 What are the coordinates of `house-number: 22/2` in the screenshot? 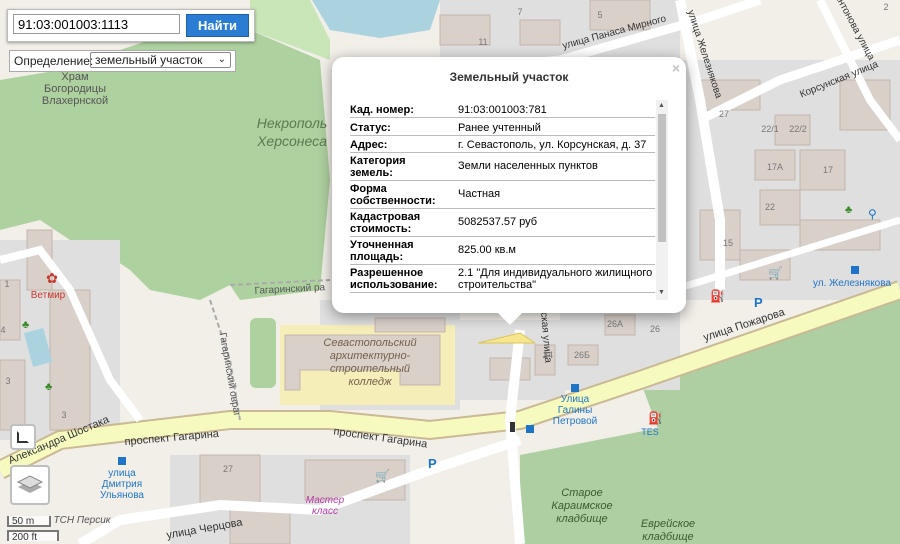 It's located at (798, 129).